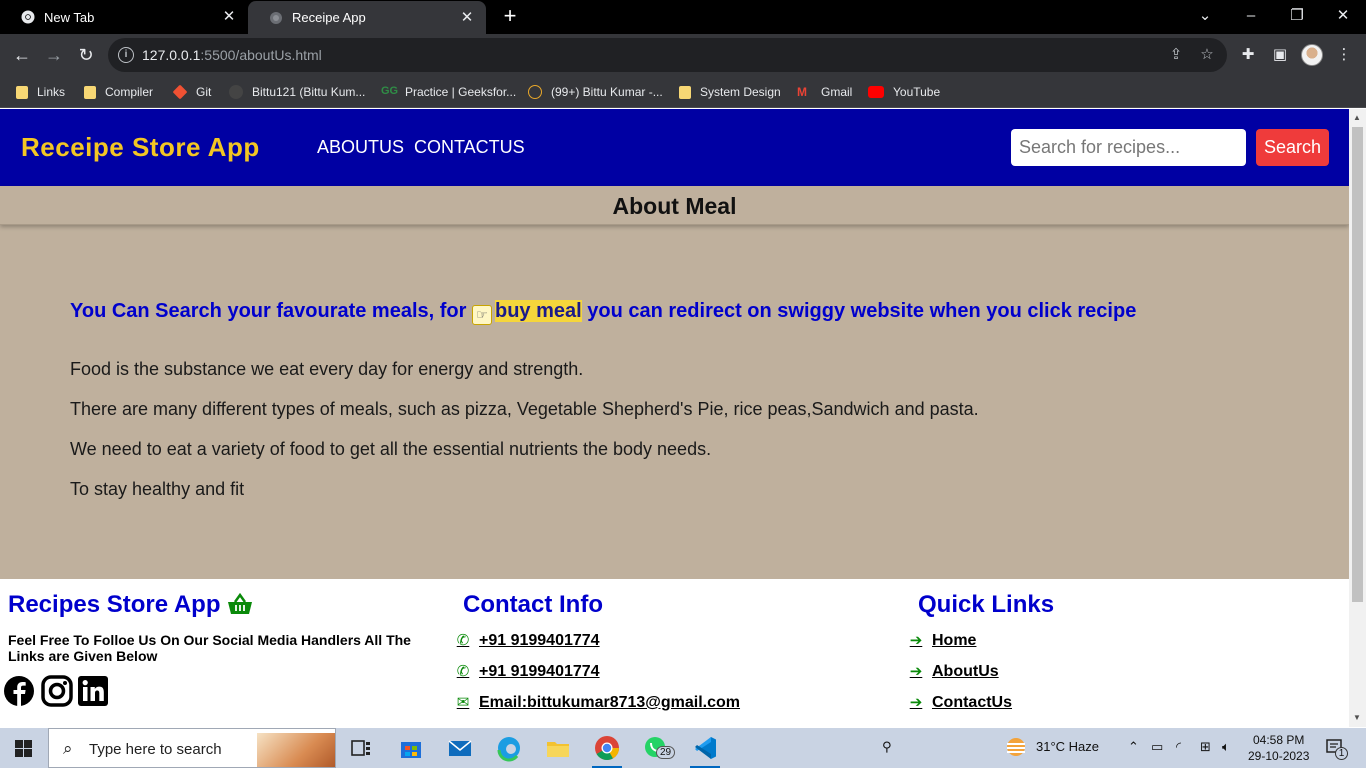 The width and height of the screenshot is (1366, 768). What do you see at coordinates (535, 92) in the screenshot?
I see `profile-link-icon` at bounding box center [535, 92].